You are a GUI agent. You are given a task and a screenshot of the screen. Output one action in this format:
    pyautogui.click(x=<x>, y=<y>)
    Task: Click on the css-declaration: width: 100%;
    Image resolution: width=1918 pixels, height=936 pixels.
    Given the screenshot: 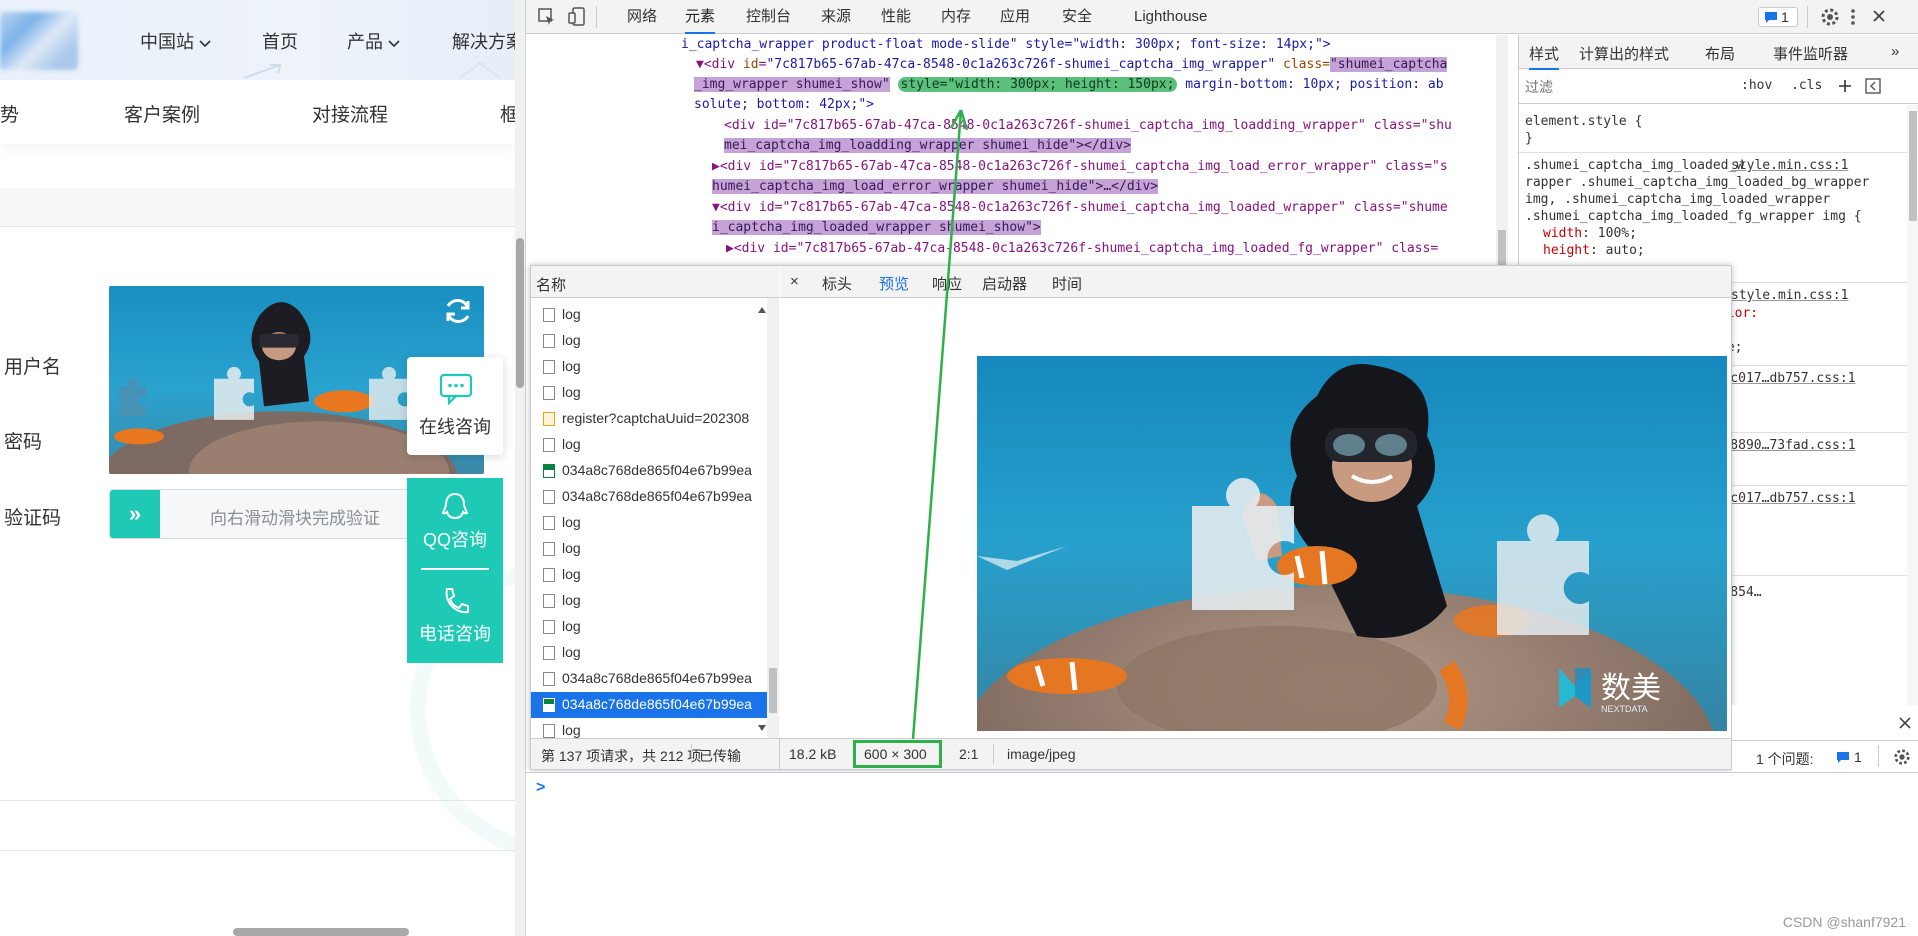 What is the action you would take?
    pyautogui.click(x=1590, y=233)
    